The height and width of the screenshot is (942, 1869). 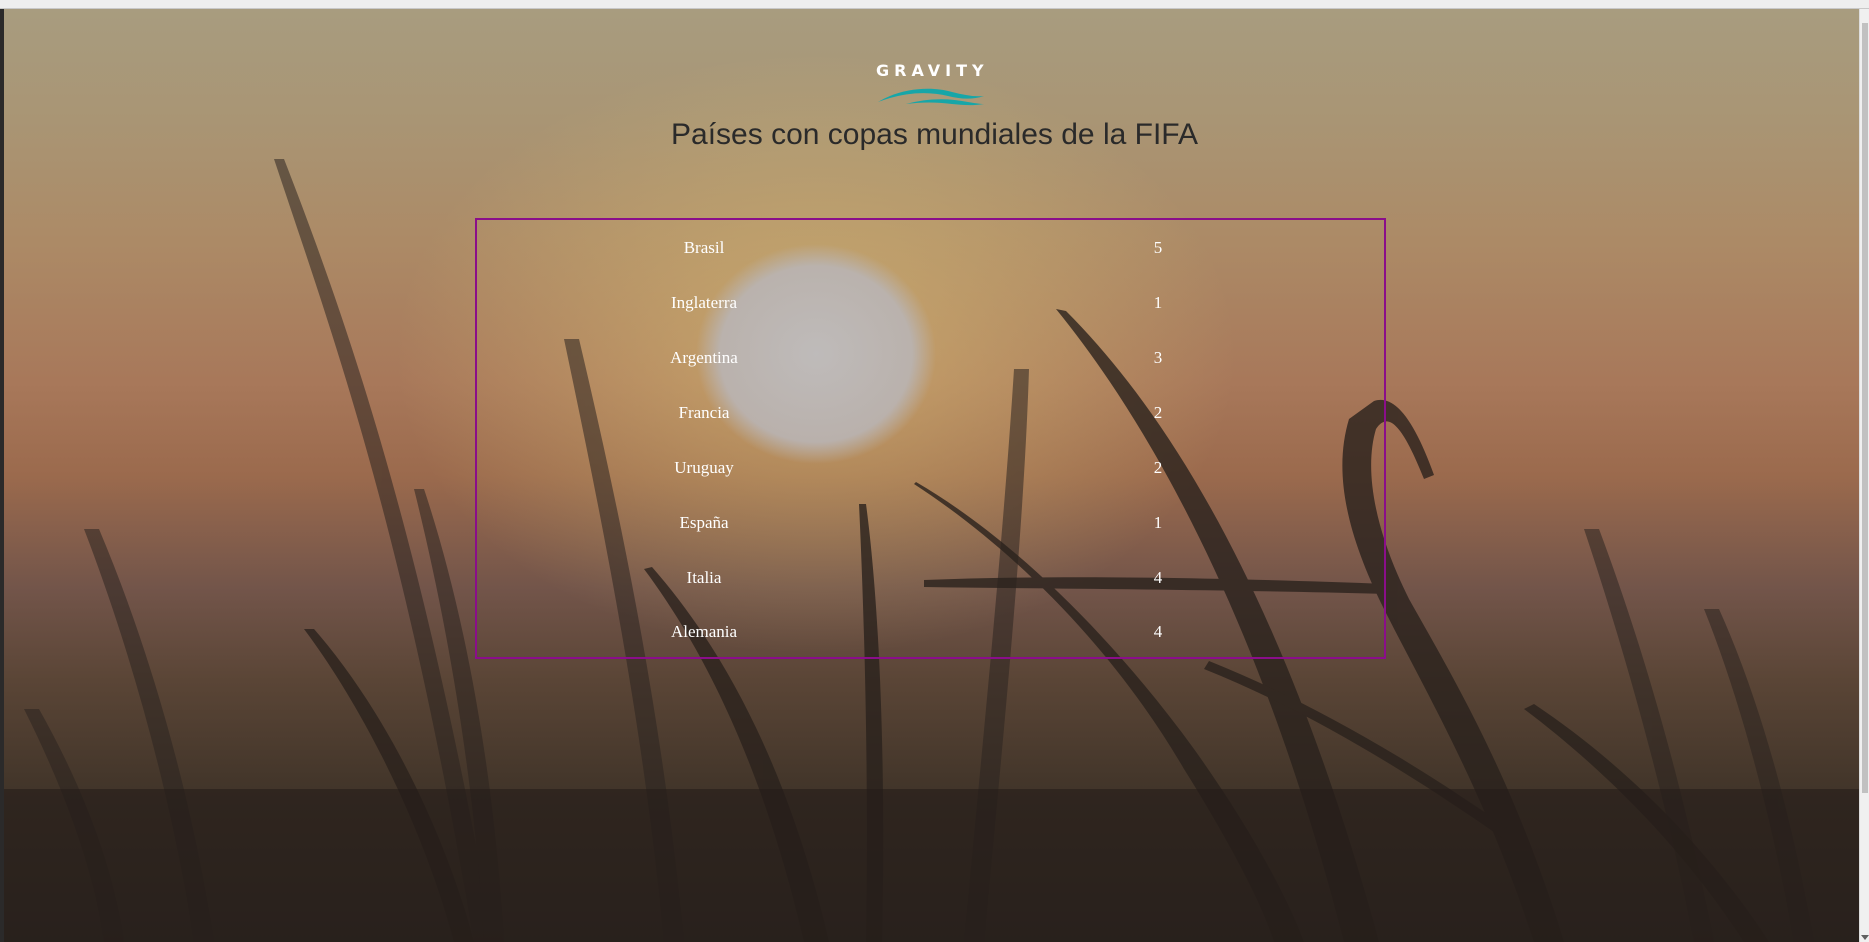 I want to click on gravity-logo: GRAVITY, so click(x=931, y=86).